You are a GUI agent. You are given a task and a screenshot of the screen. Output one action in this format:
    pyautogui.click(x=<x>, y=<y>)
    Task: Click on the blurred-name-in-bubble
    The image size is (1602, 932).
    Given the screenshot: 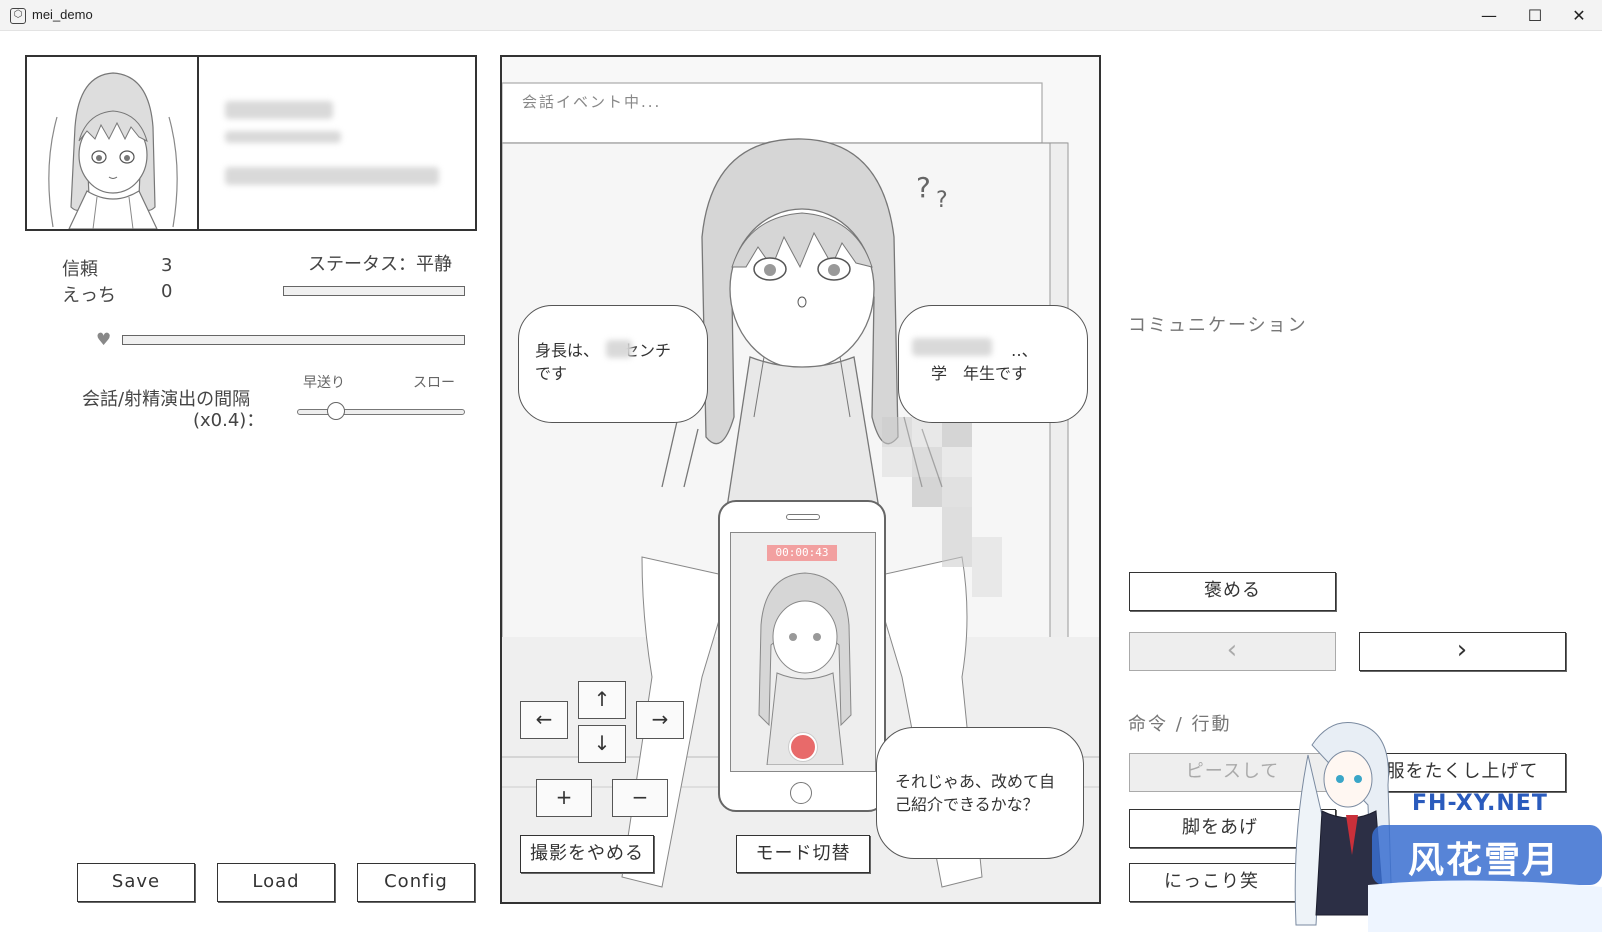 What is the action you would take?
    pyautogui.click(x=952, y=347)
    